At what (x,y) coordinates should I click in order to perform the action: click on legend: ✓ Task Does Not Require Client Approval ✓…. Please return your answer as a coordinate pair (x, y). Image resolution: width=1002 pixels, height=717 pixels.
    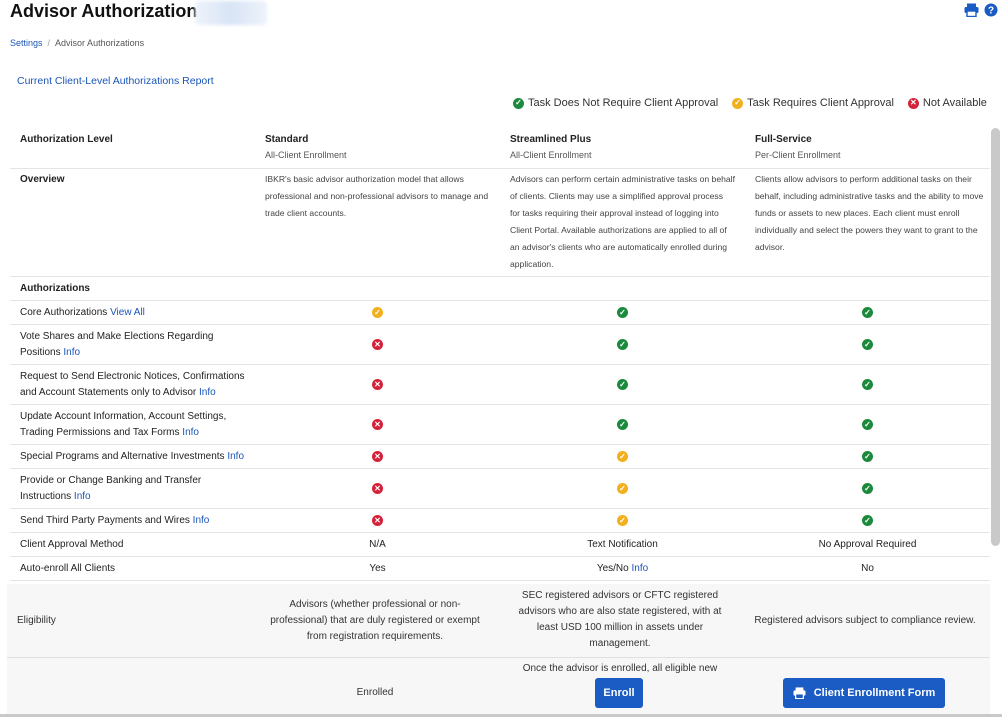
    Looking at the image, I should click on (757, 103).